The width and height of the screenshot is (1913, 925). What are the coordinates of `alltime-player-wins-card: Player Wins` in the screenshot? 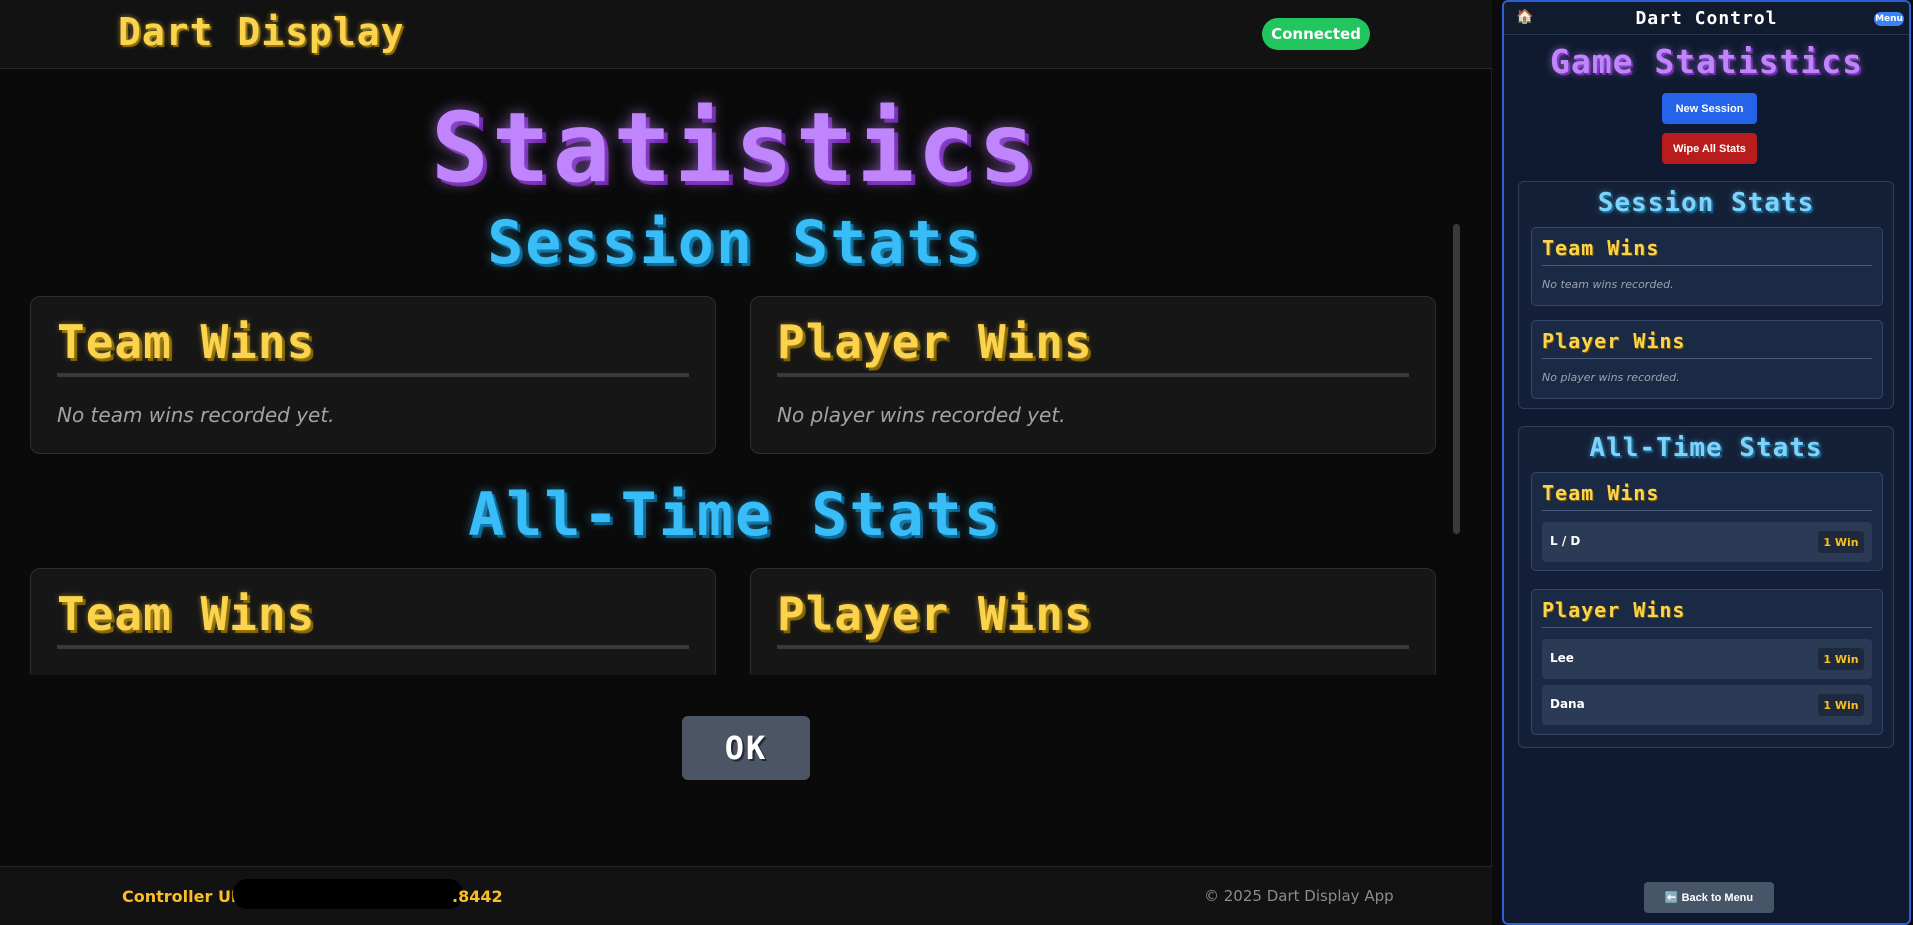 It's located at (1093, 621).